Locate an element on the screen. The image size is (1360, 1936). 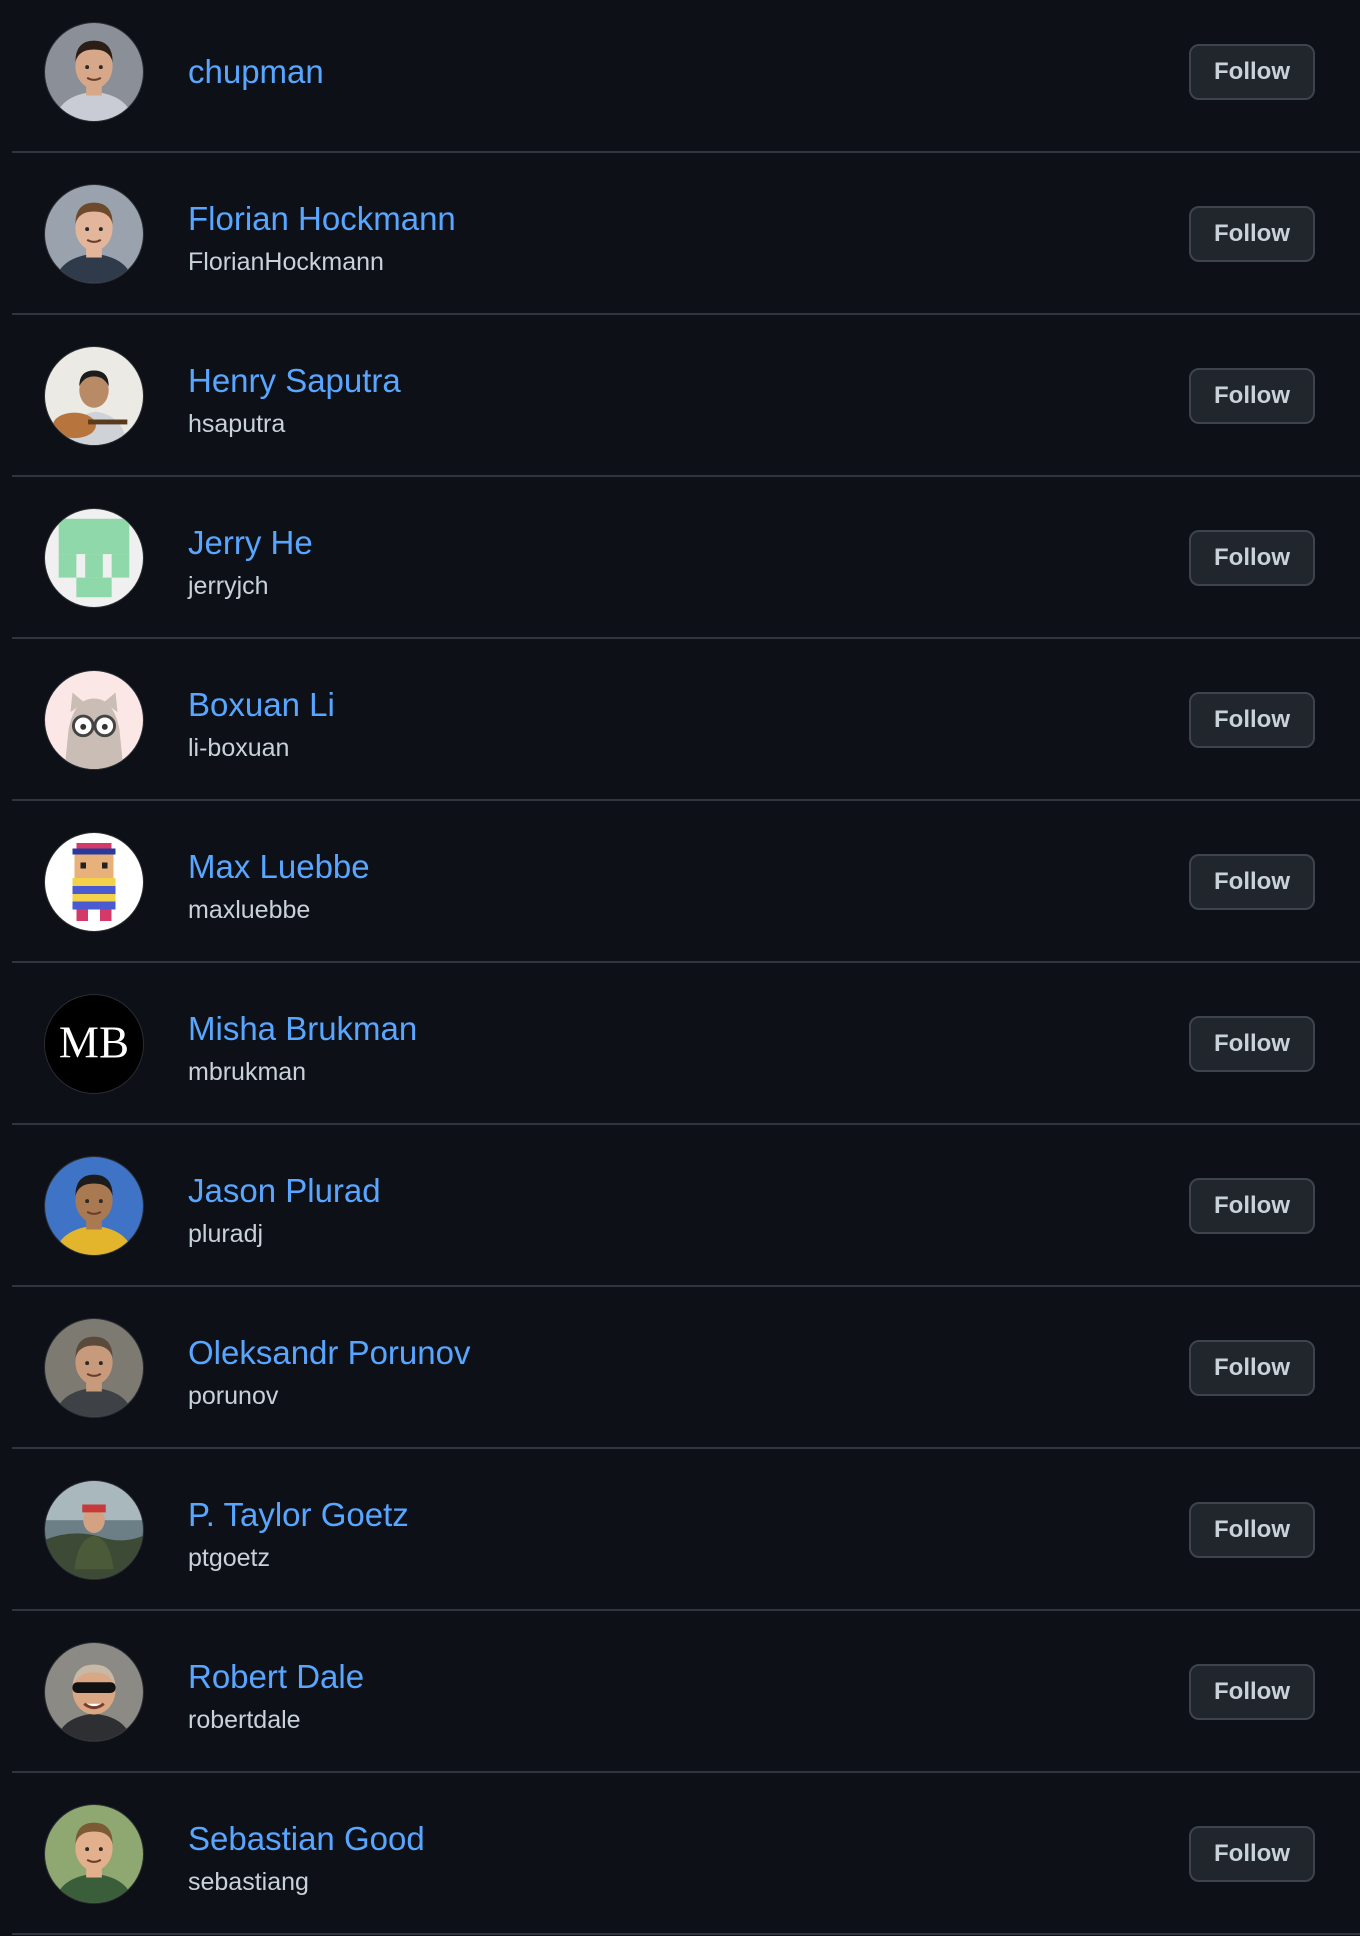
monogram-avatar: MB is located at coordinates (94, 1044).